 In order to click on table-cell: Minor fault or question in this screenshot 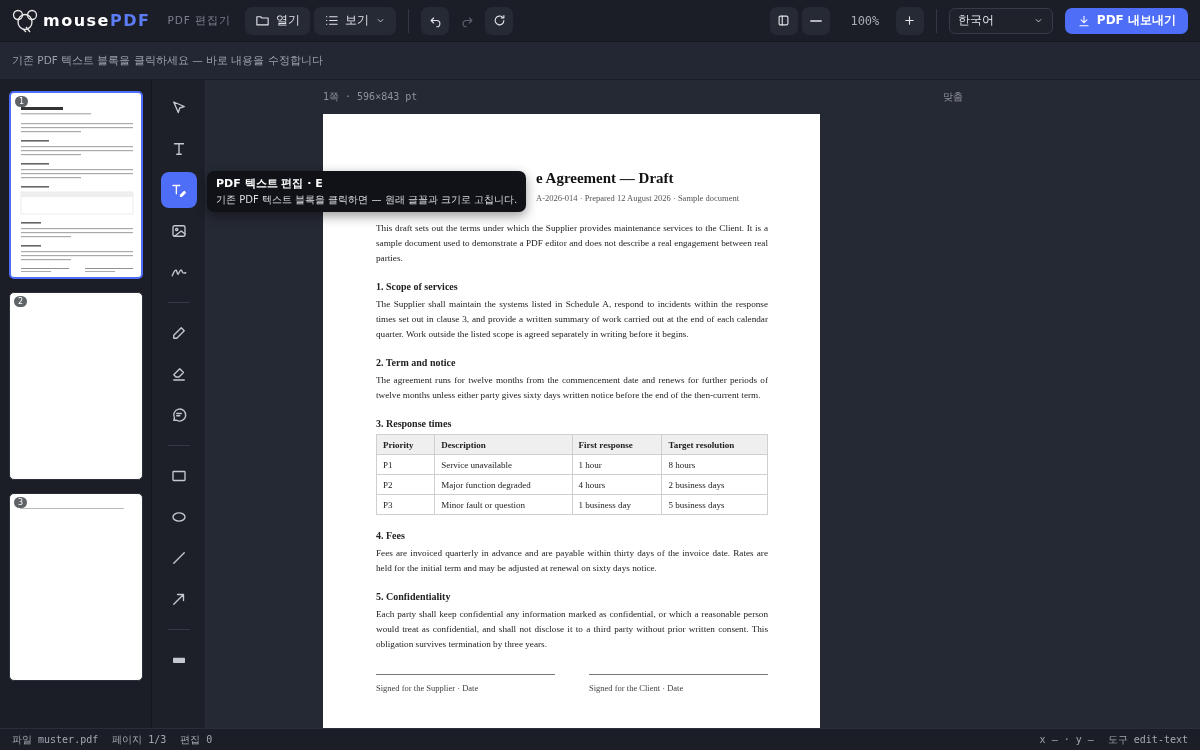, I will do `click(503, 504)`.